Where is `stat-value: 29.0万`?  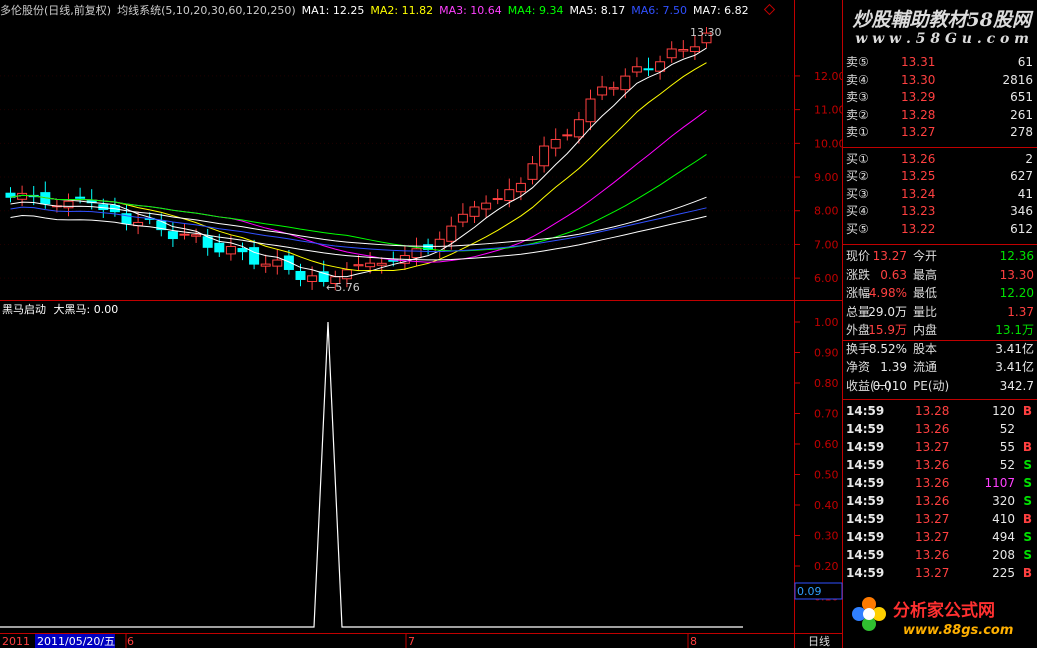 stat-value: 29.0万 is located at coordinates (887, 311).